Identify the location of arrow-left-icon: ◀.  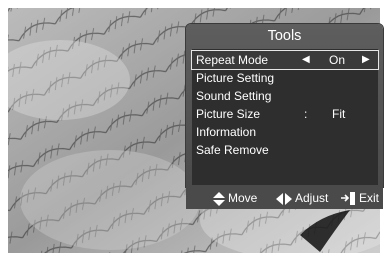
(306, 60).